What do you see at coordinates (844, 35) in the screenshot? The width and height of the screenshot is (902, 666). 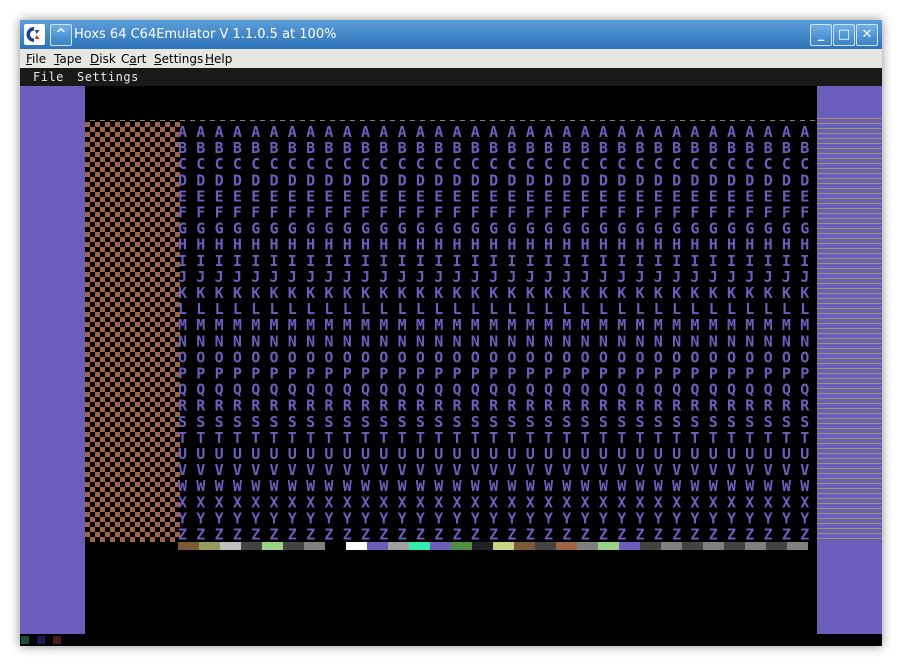 I see `maximize-button: □` at bounding box center [844, 35].